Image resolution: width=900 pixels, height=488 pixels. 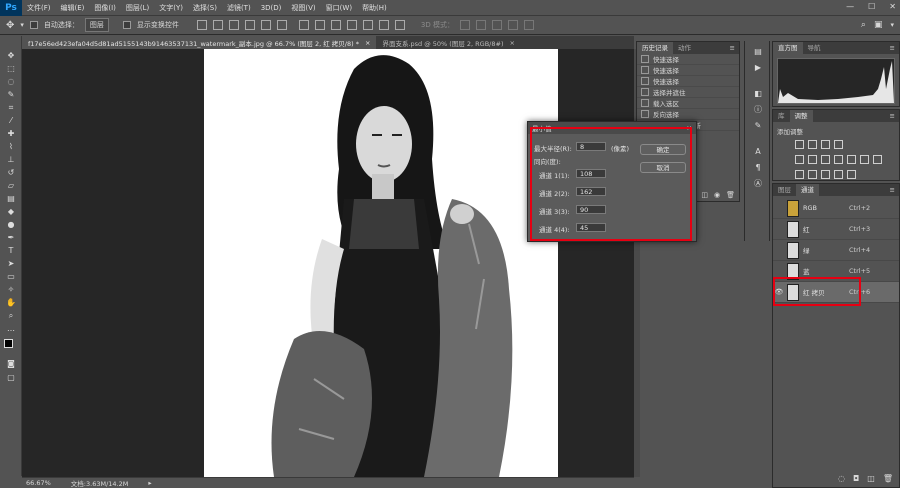 I want to click on load-channel-selection-icon: ◌, so click(x=841, y=478).